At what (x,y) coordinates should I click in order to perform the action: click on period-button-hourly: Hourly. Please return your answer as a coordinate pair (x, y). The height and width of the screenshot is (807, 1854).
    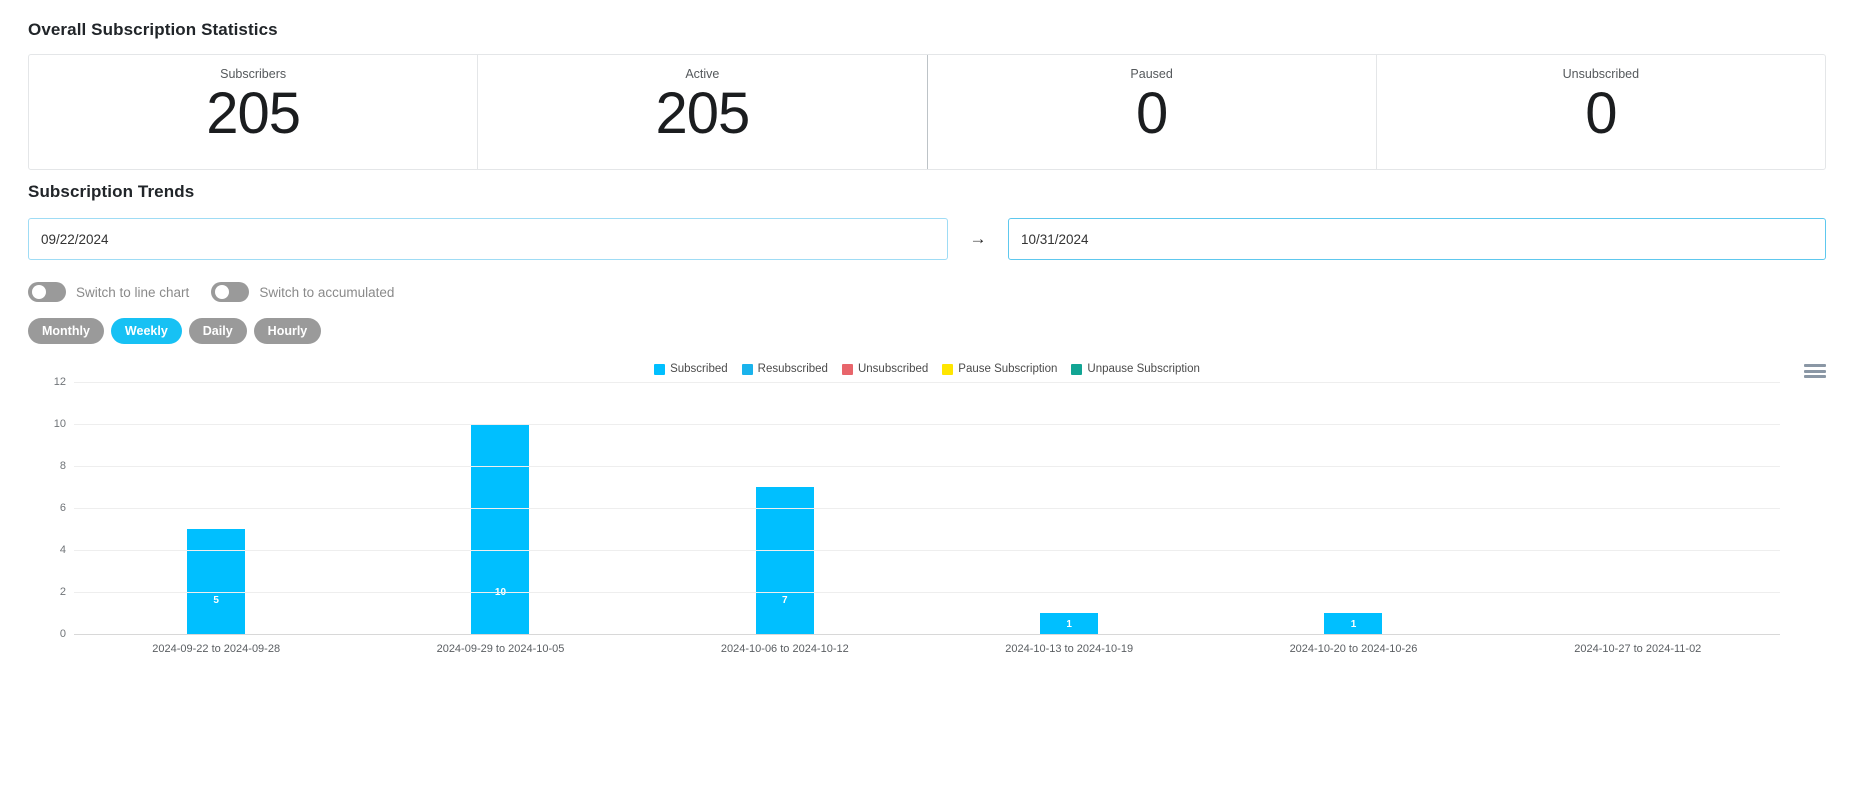
    Looking at the image, I should click on (287, 331).